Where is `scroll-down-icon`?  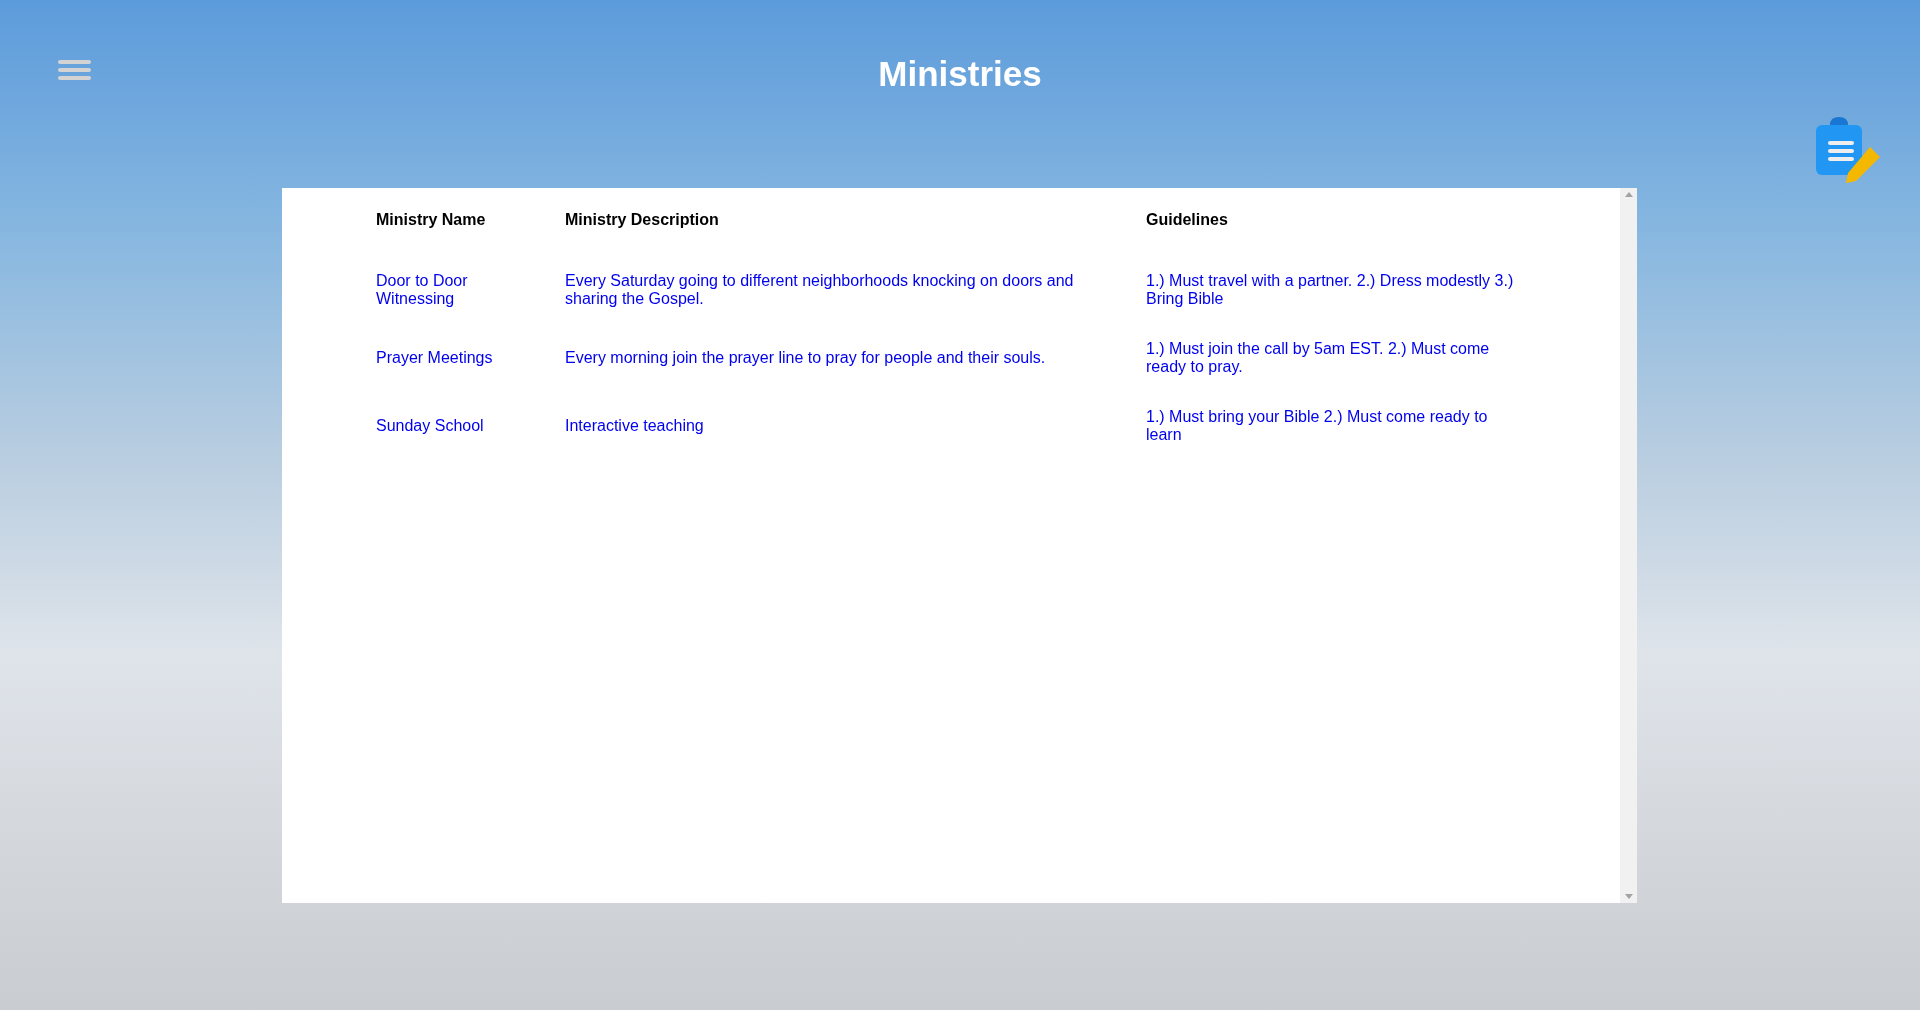 scroll-down-icon is located at coordinates (1628, 896).